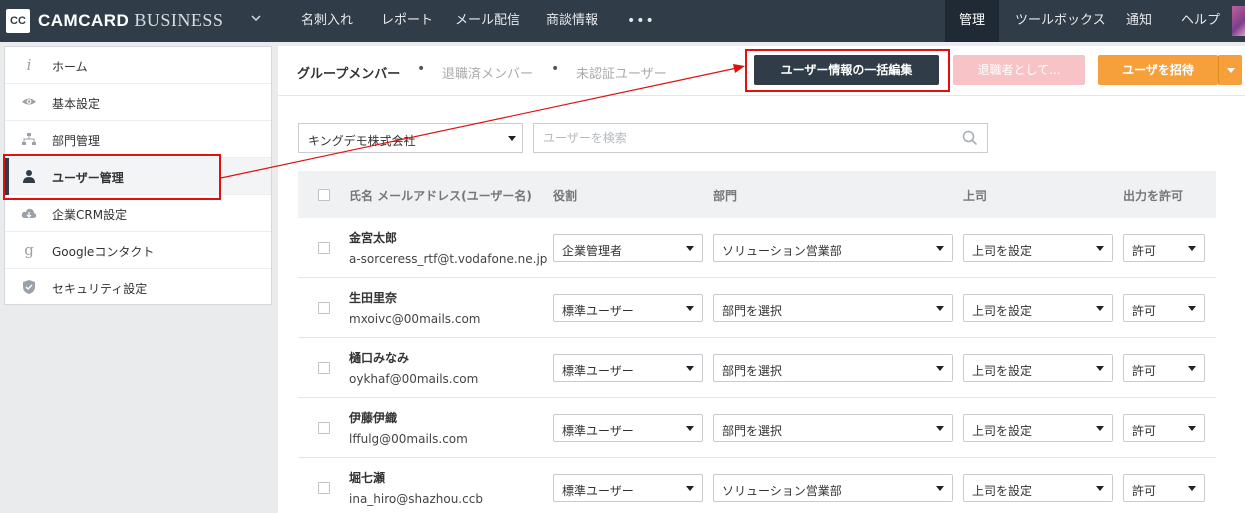 The image size is (1245, 513). I want to click on avatar, so click(1238, 21).